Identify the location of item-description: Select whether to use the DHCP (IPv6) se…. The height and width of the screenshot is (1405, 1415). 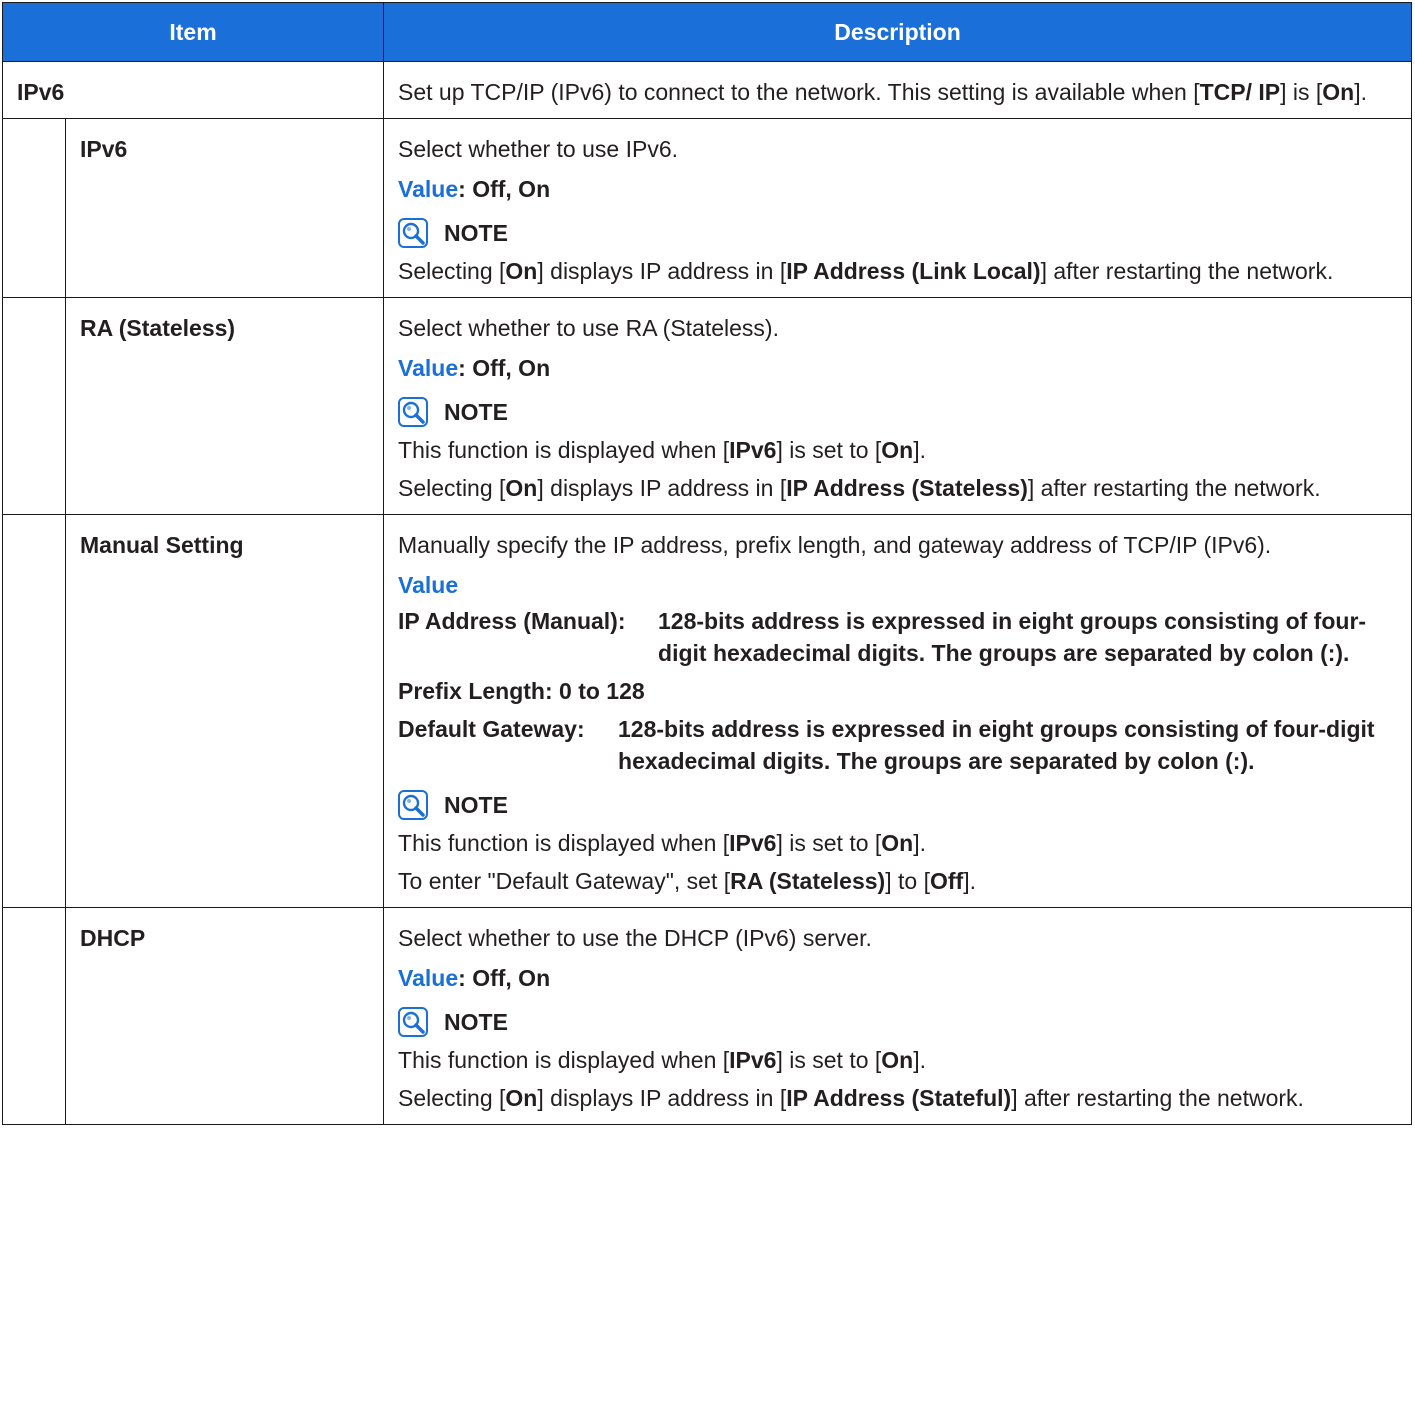
(898, 1016).